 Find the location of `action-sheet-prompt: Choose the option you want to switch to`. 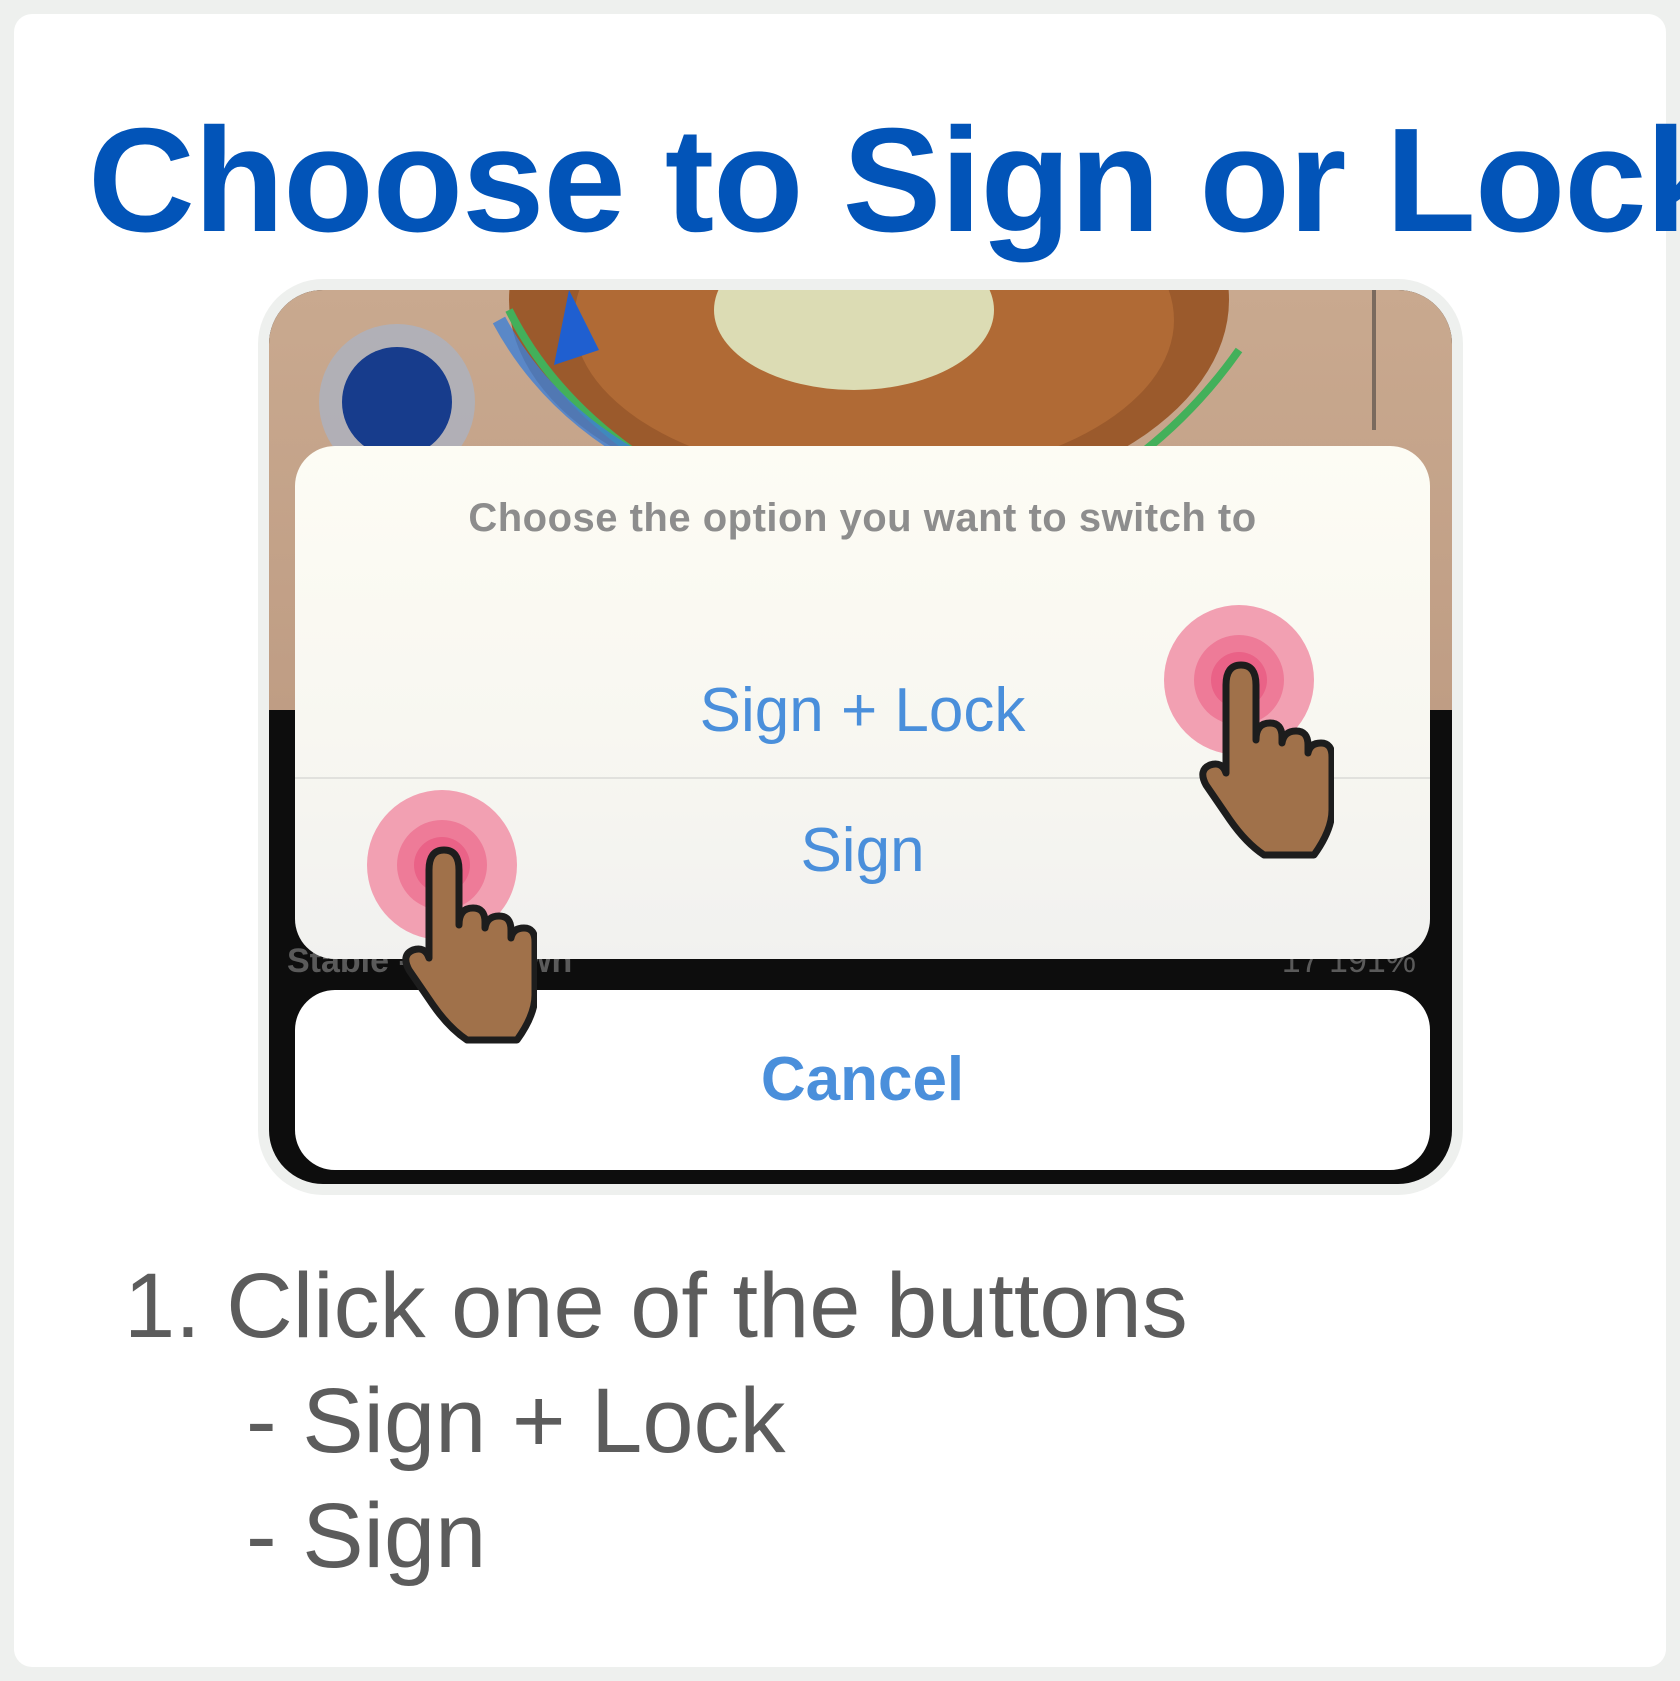

action-sheet-prompt: Choose the option you want to switch to is located at coordinates (862, 518).